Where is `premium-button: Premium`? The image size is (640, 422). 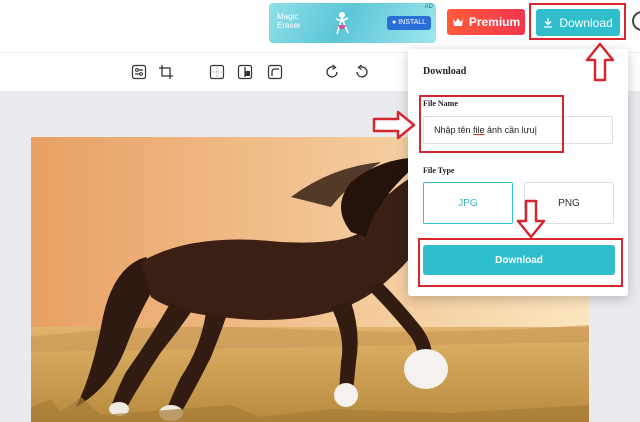
premium-button: Premium is located at coordinates (486, 22).